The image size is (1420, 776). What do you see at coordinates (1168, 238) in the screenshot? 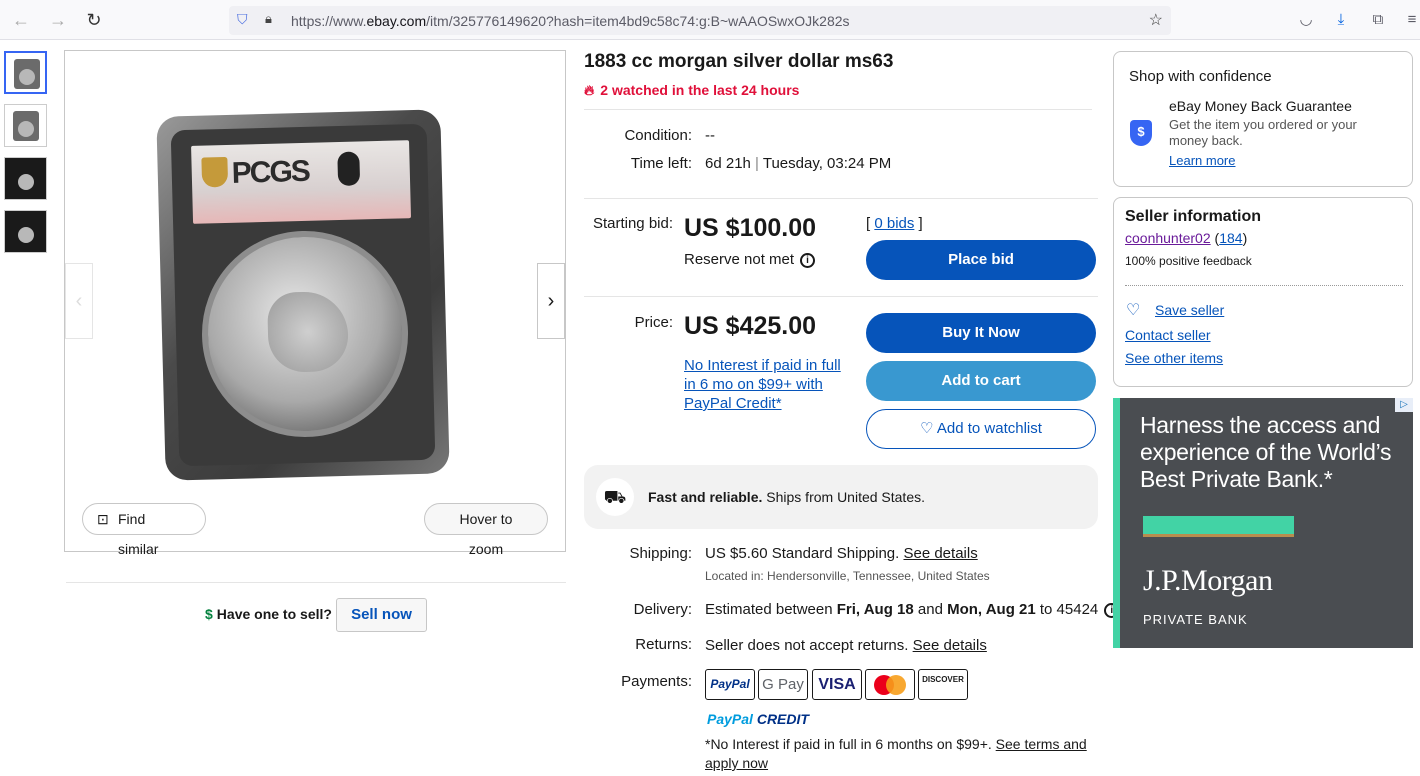
I see `seller-name-link: coonhunter02` at bounding box center [1168, 238].